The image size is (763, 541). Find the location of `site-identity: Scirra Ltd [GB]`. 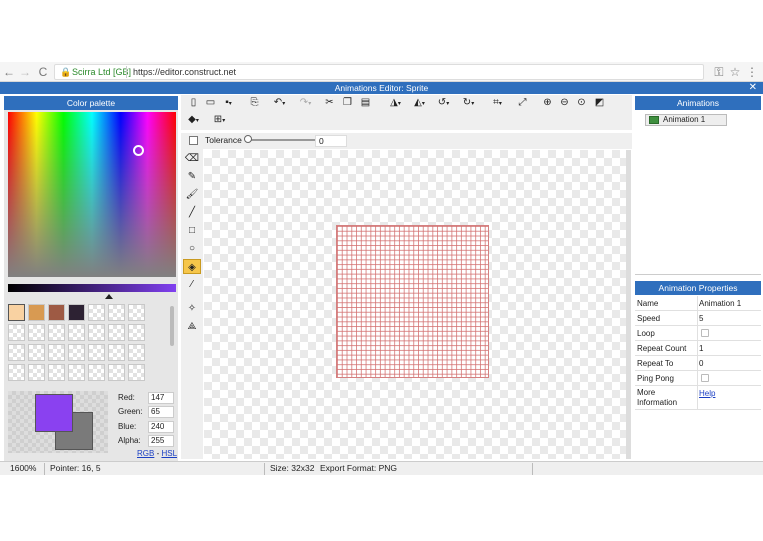

site-identity: Scirra Ltd [GB] is located at coordinates (101, 72).